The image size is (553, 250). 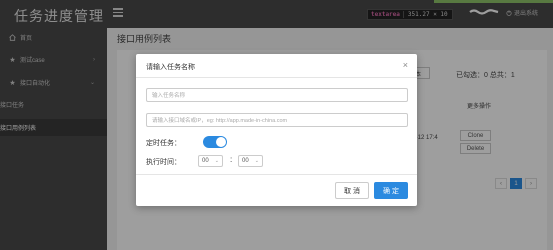 I want to click on minute-value: 00, so click(x=245, y=161).